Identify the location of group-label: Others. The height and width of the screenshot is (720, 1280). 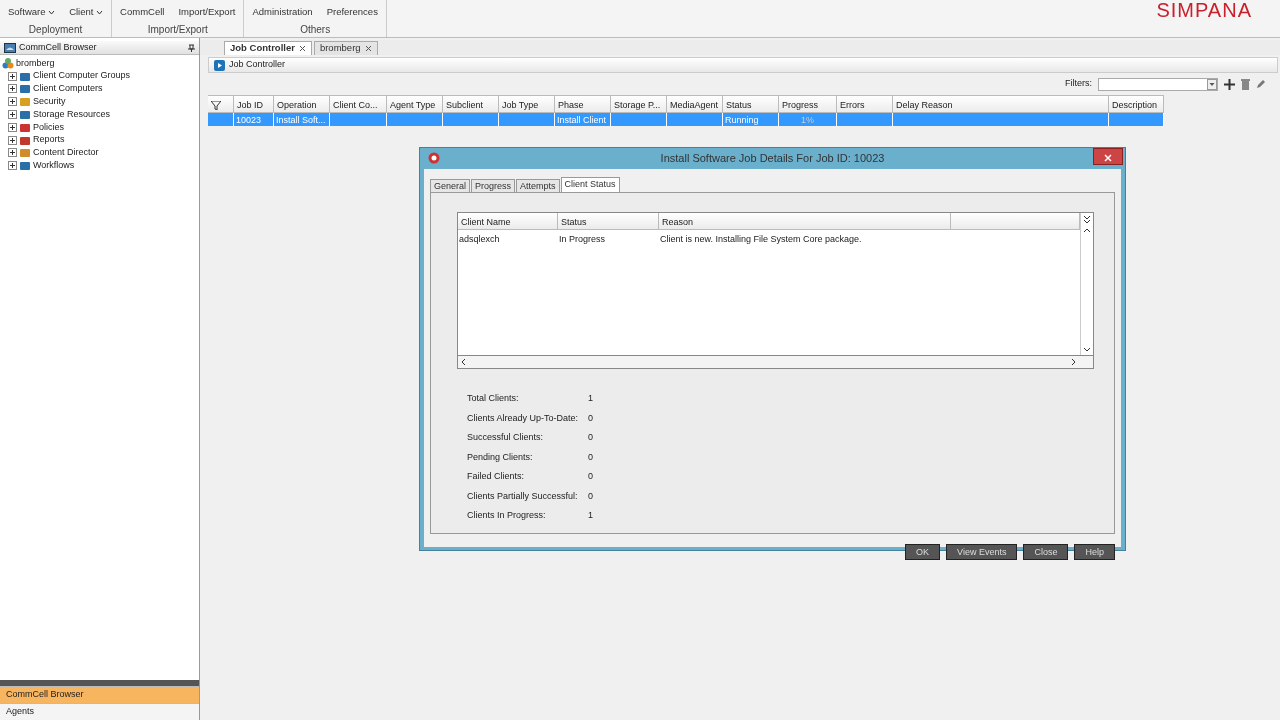
(315, 30).